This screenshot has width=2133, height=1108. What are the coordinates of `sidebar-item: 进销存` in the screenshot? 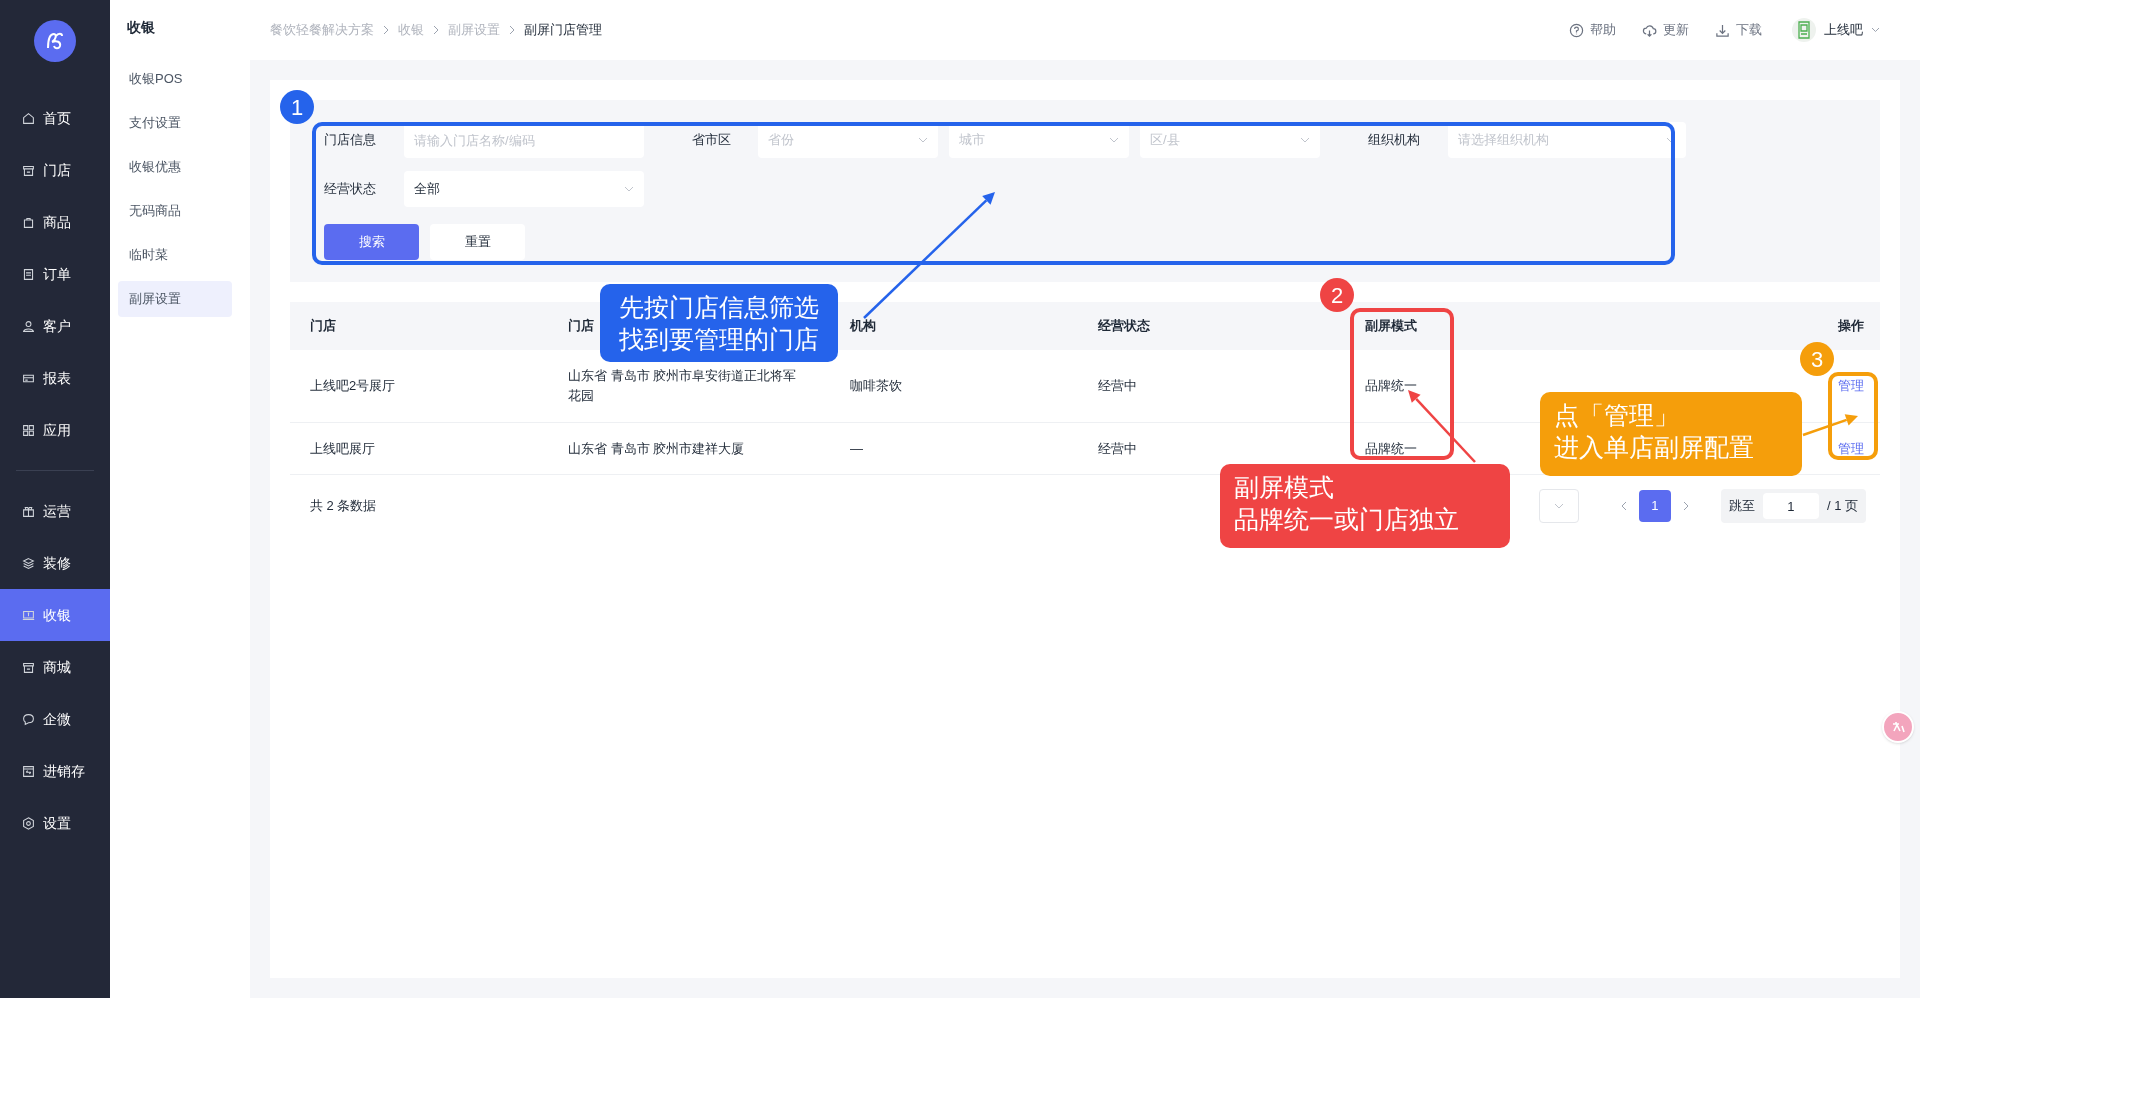 It's located at (55, 771).